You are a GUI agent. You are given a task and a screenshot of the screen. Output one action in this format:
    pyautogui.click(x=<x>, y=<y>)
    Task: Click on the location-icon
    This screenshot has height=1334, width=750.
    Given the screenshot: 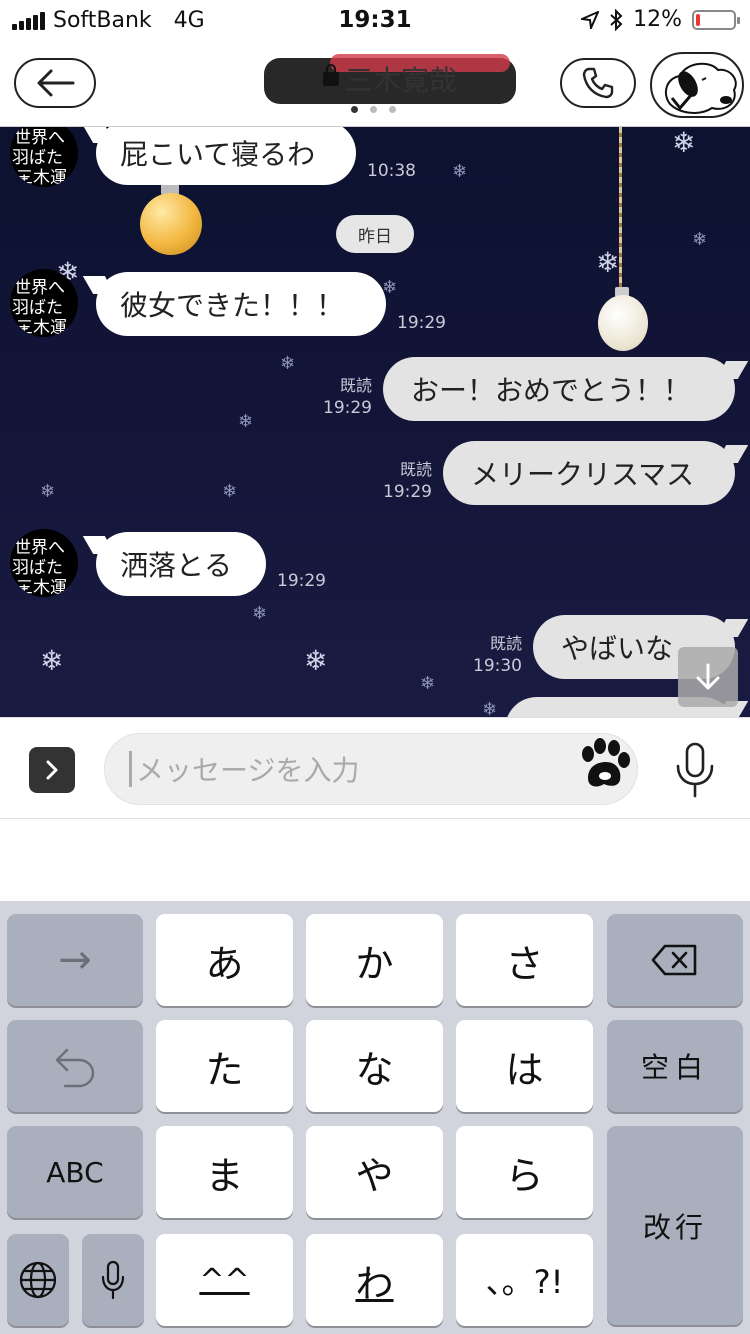 What is the action you would take?
    pyautogui.click(x=590, y=19)
    